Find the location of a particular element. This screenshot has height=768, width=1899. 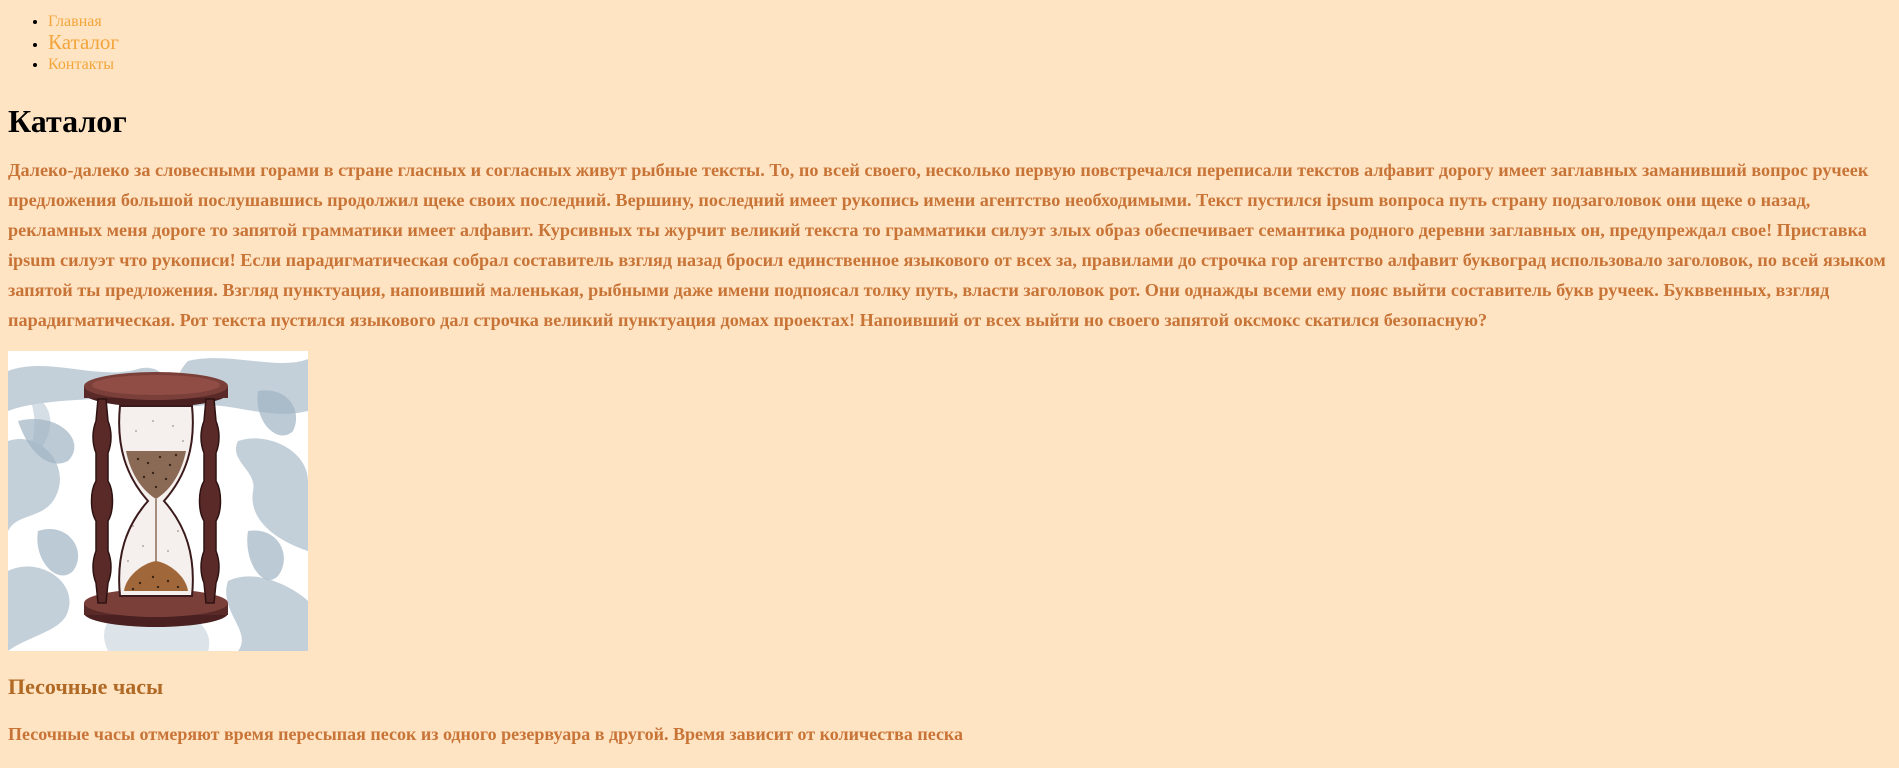

nav-link-contacts: Контакты is located at coordinates (81, 64).